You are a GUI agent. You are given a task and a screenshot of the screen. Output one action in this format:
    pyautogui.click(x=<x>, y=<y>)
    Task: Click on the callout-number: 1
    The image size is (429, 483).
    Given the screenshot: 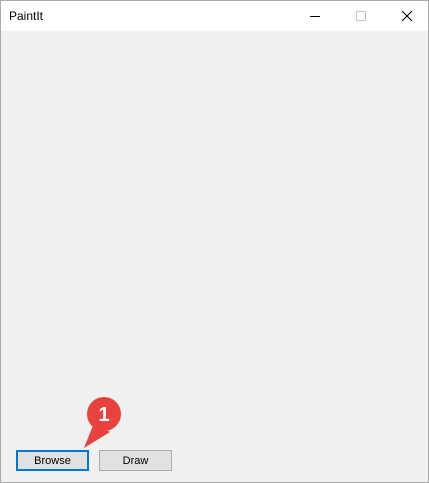 What is the action you would take?
    pyautogui.click(x=103, y=415)
    